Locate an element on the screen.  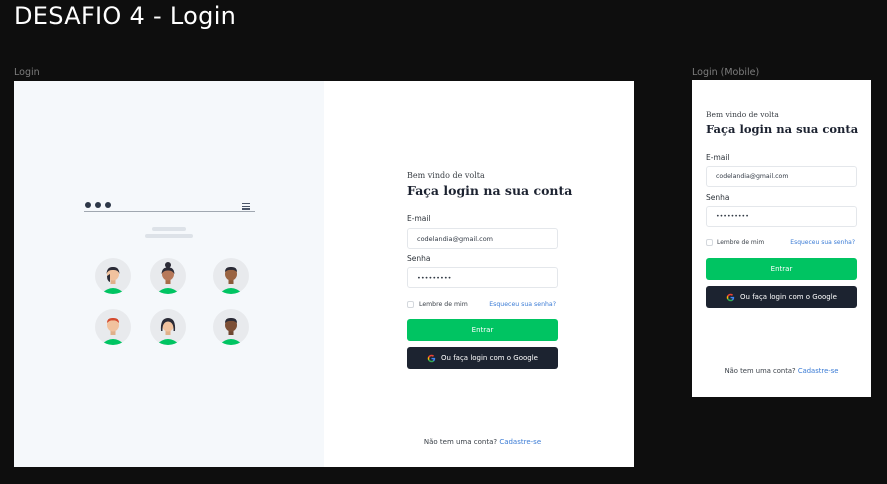
hamburger-menu-icon is located at coordinates (246, 206).